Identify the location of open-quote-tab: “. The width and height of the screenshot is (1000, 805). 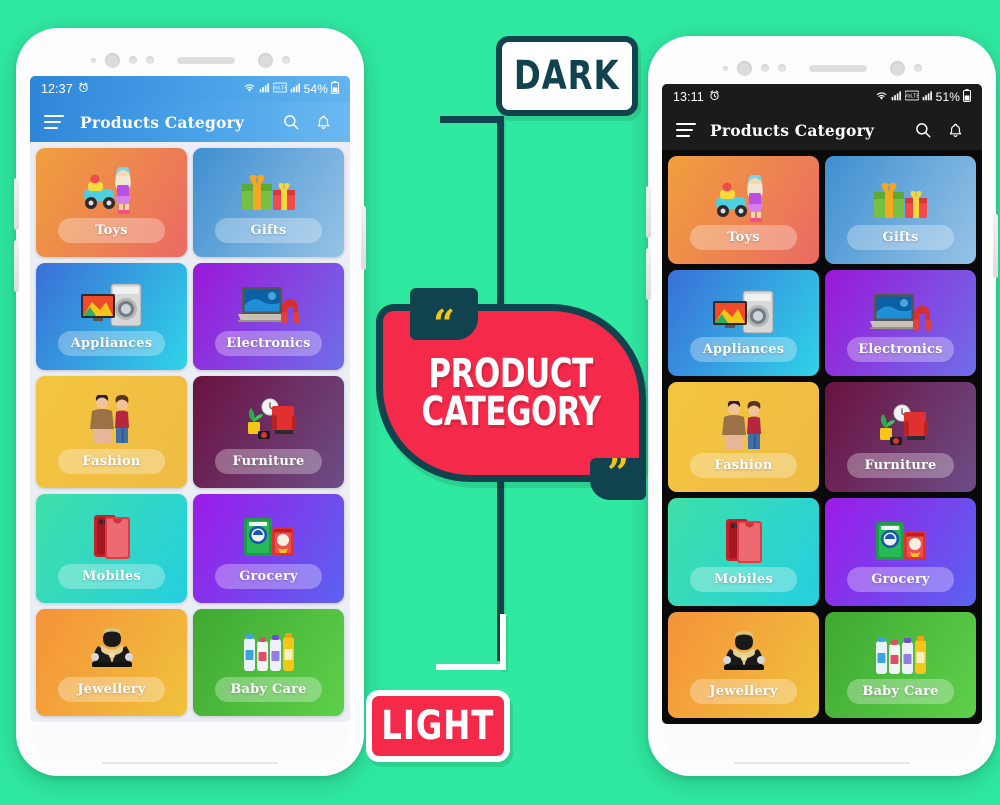
(444, 317).